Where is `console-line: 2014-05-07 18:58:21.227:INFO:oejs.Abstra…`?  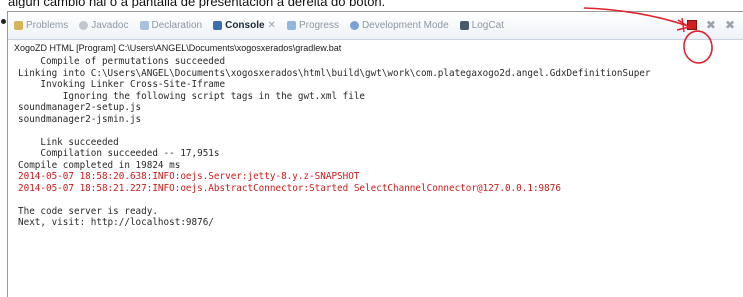 console-line: 2014-05-07 18:58:21.227:INFO:oejs.Abstra… is located at coordinates (289, 188).